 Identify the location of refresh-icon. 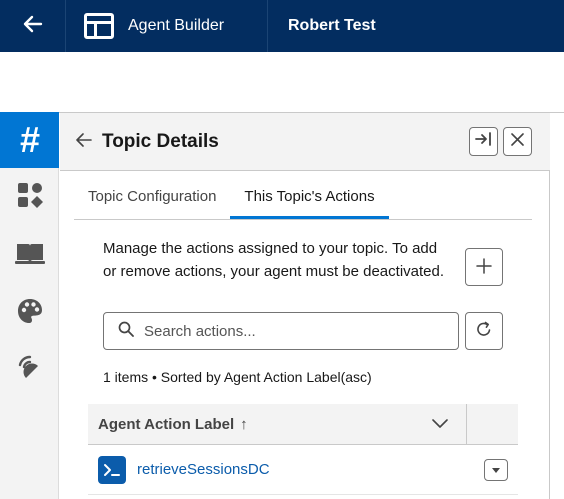
(484, 331).